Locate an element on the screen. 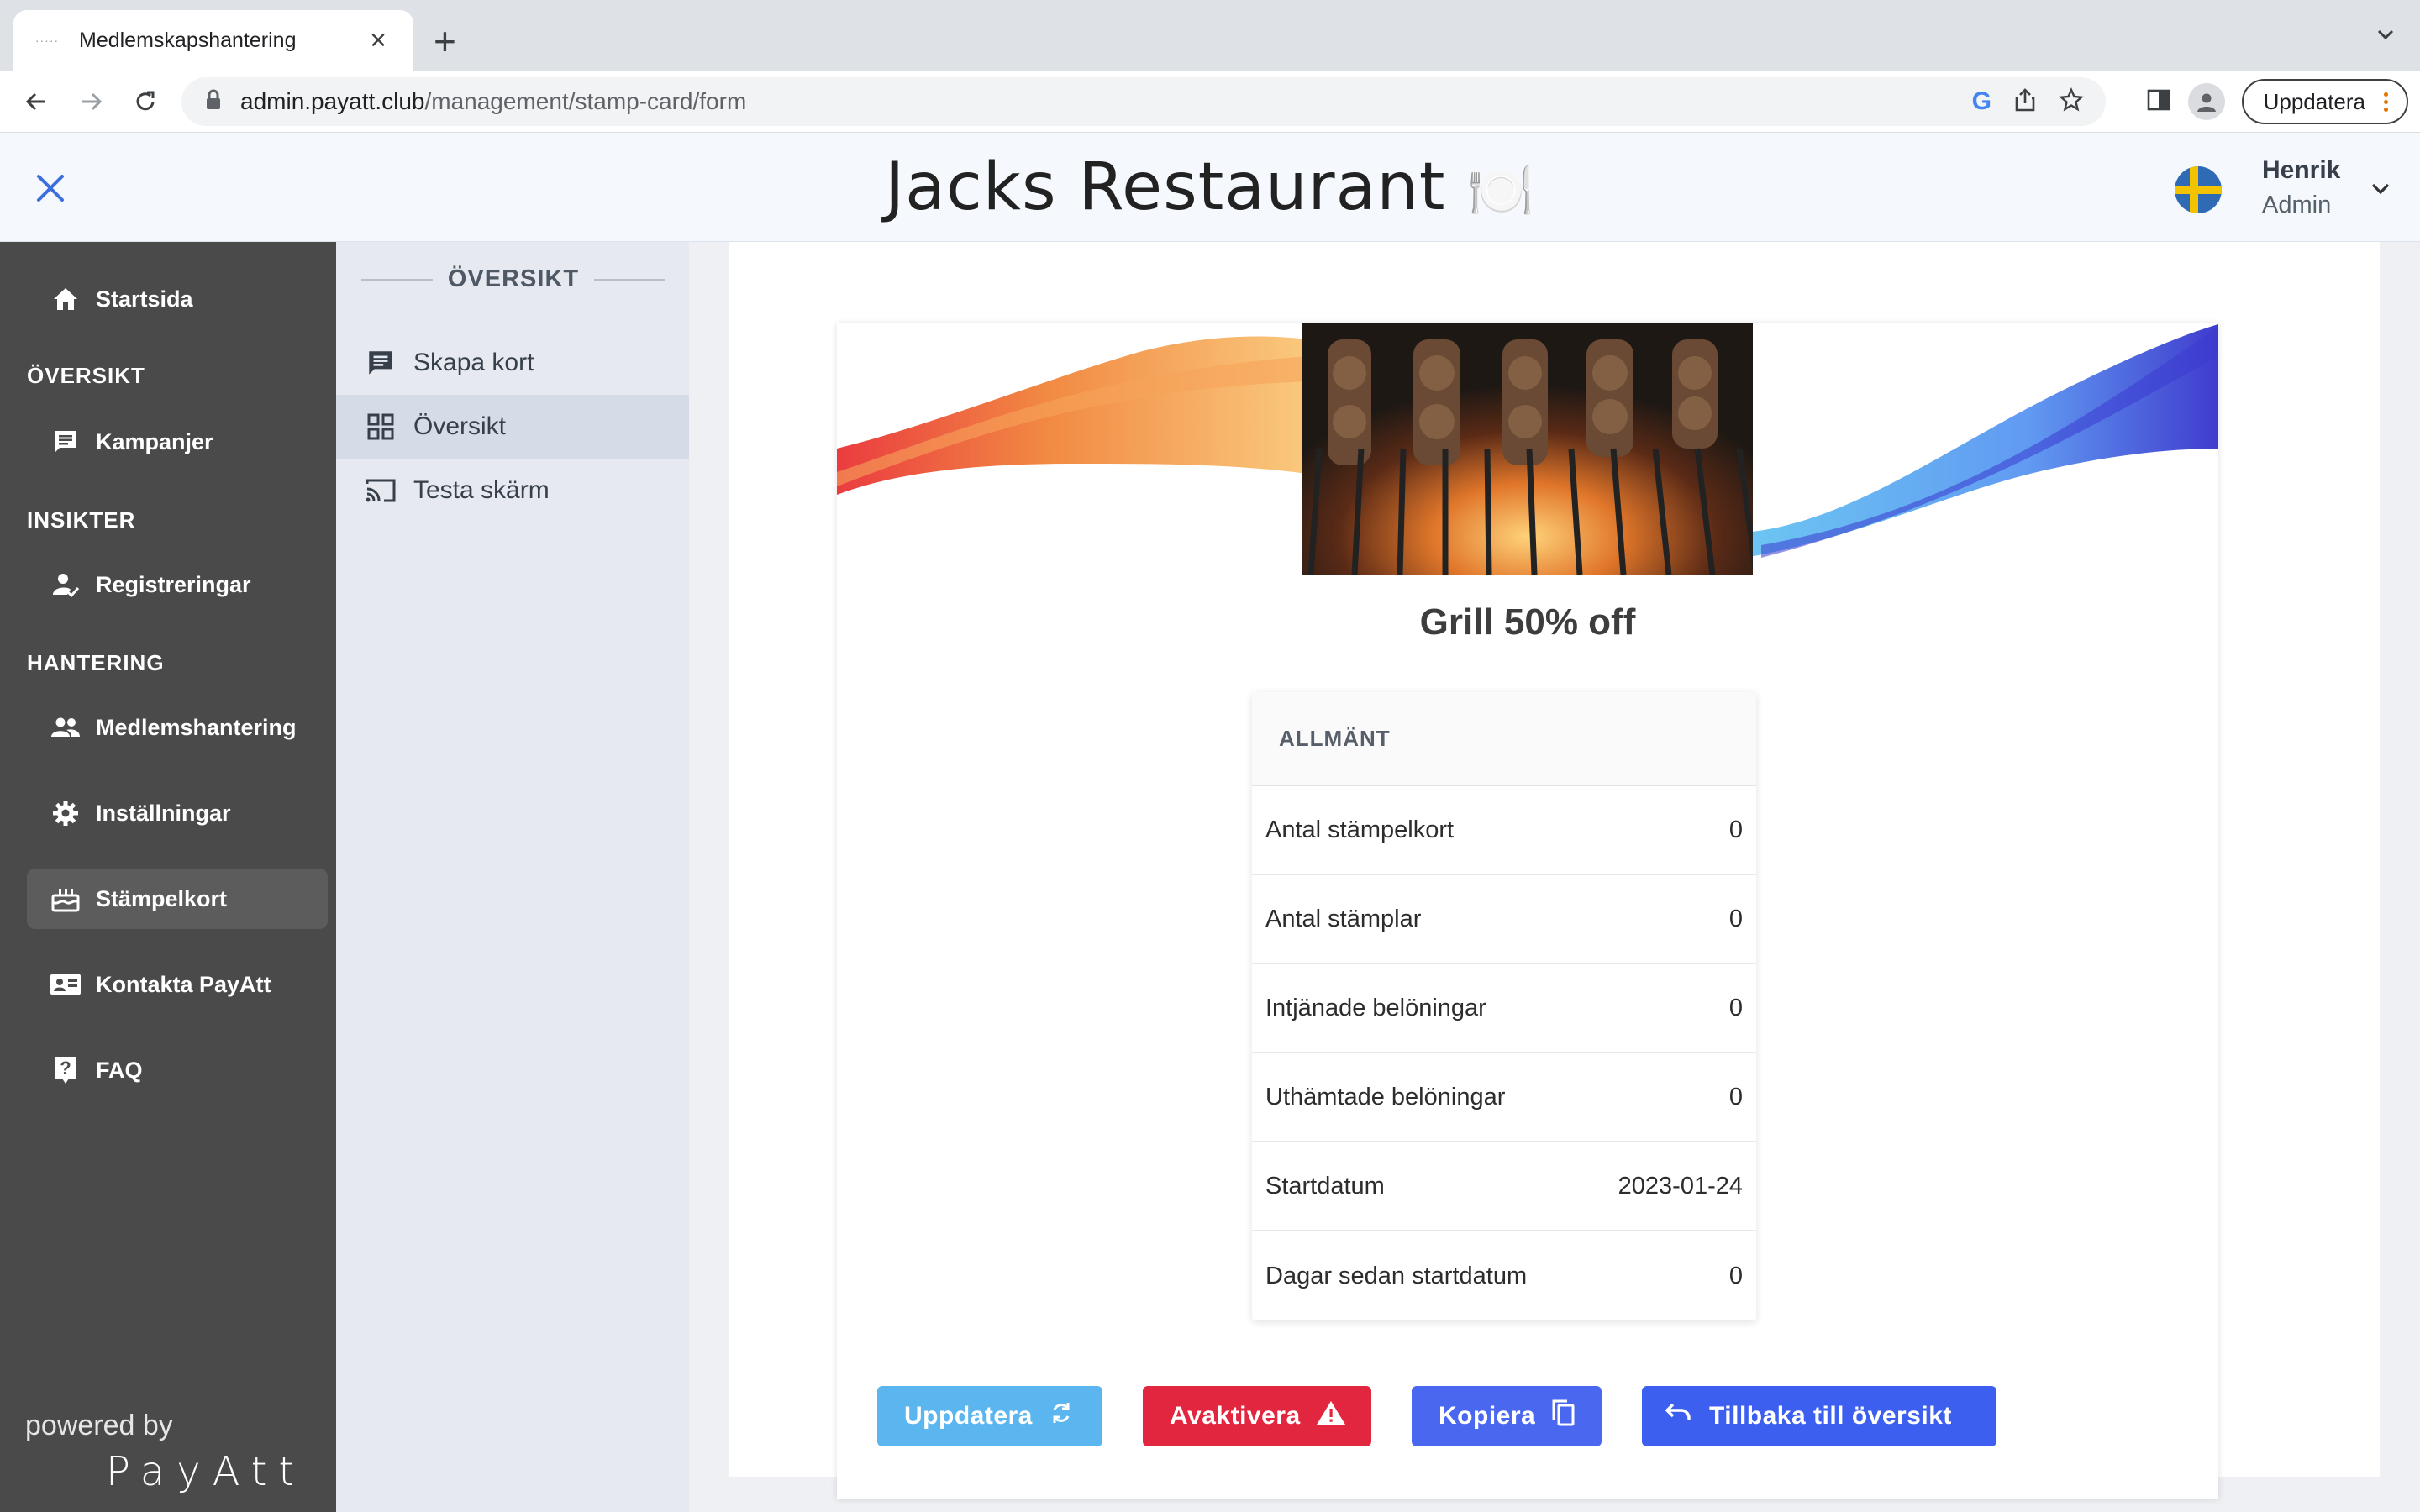 This screenshot has width=2420, height=1512. sidebar-item-installningar: Inställningar is located at coordinates (177, 813).